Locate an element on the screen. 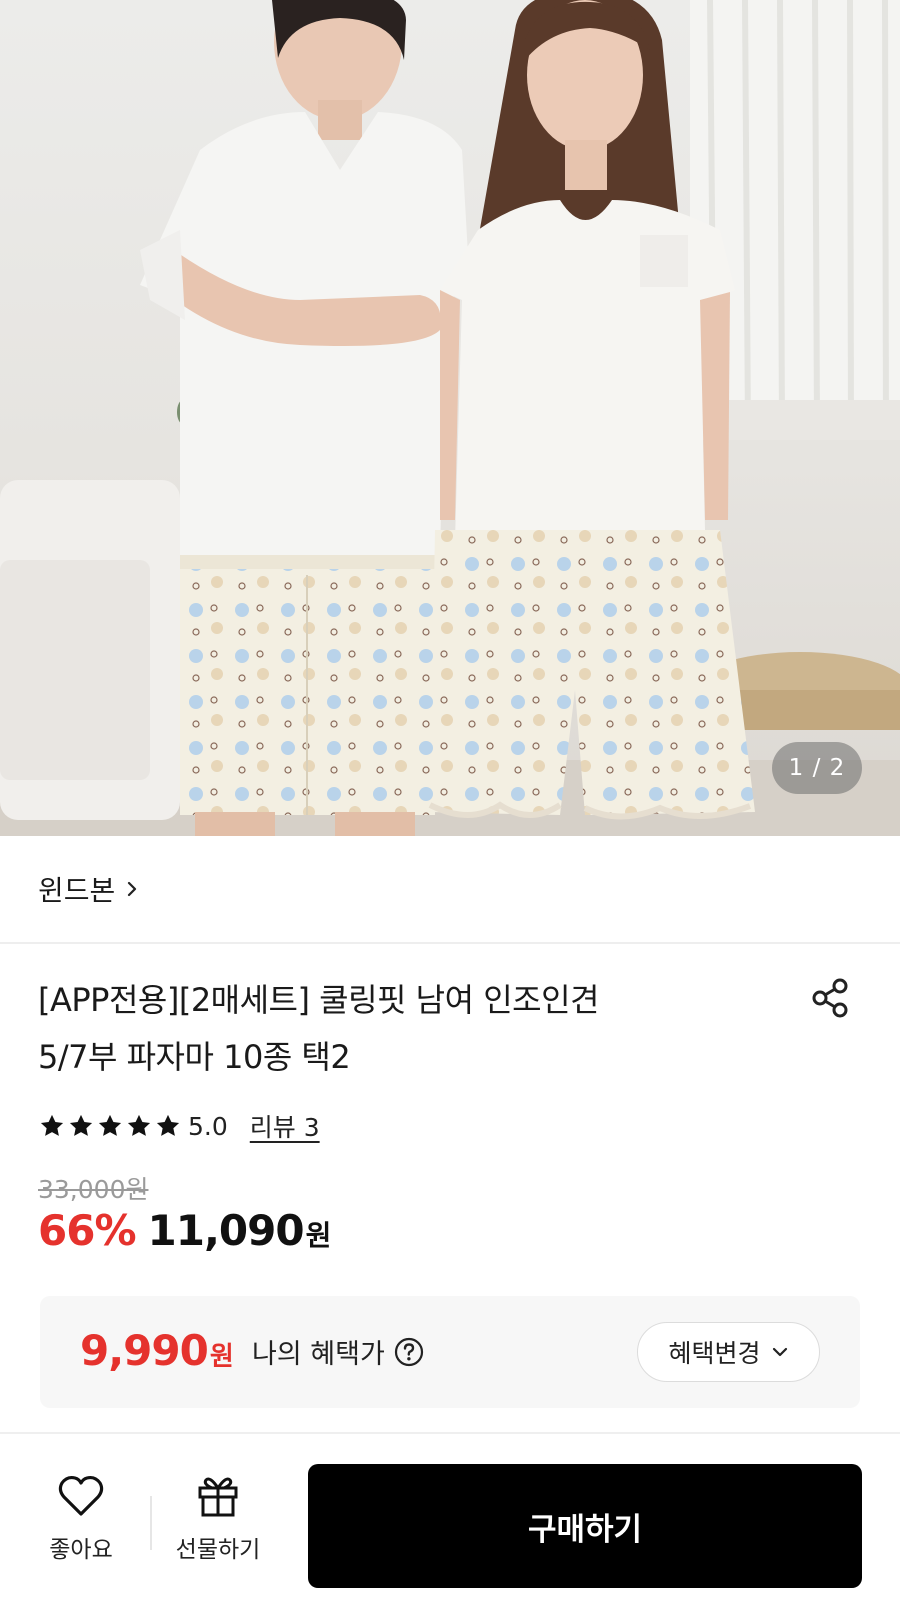  price-row: 66% 11,090 원 is located at coordinates (184, 1235).